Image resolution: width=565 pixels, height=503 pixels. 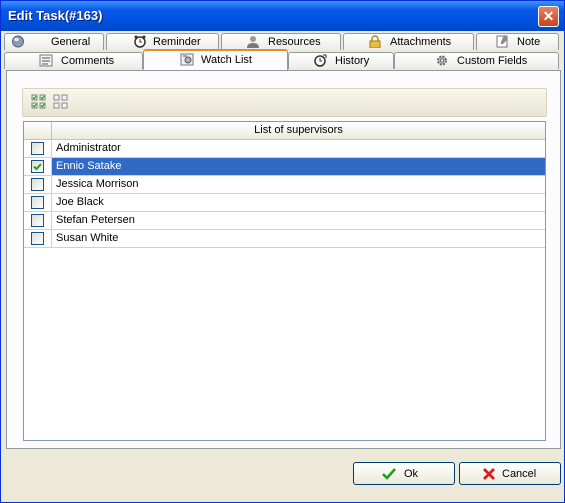 What do you see at coordinates (352, 61) in the screenshot?
I see `tab-label: History` at bounding box center [352, 61].